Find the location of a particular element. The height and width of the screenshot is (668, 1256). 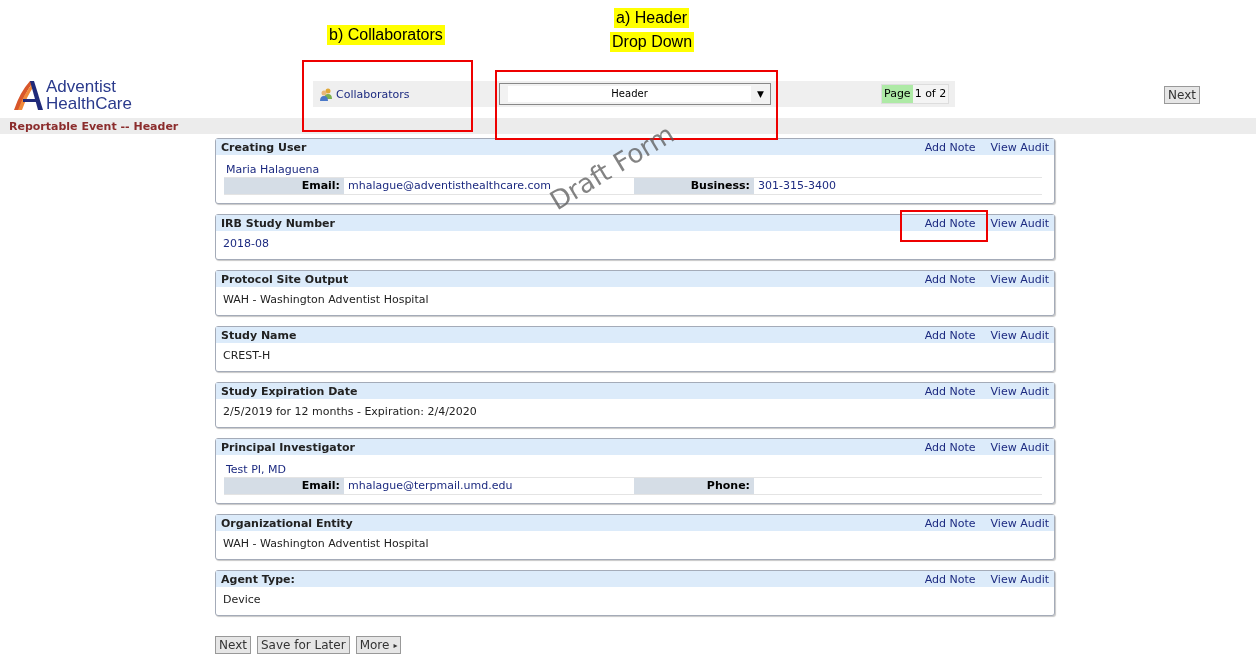

dropdown-value: Header is located at coordinates (630, 94).